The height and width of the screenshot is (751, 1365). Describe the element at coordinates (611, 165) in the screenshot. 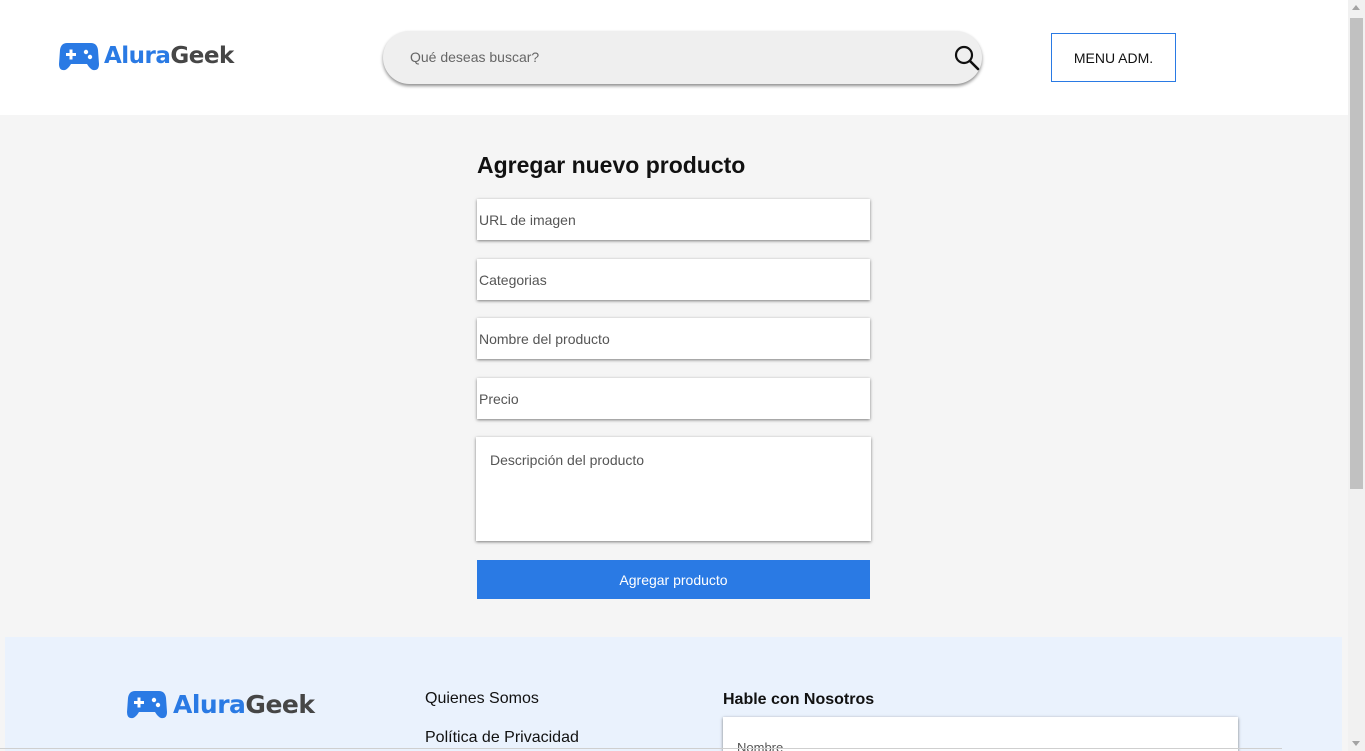

I see `form-title: Agregar nuevo producto` at that location.